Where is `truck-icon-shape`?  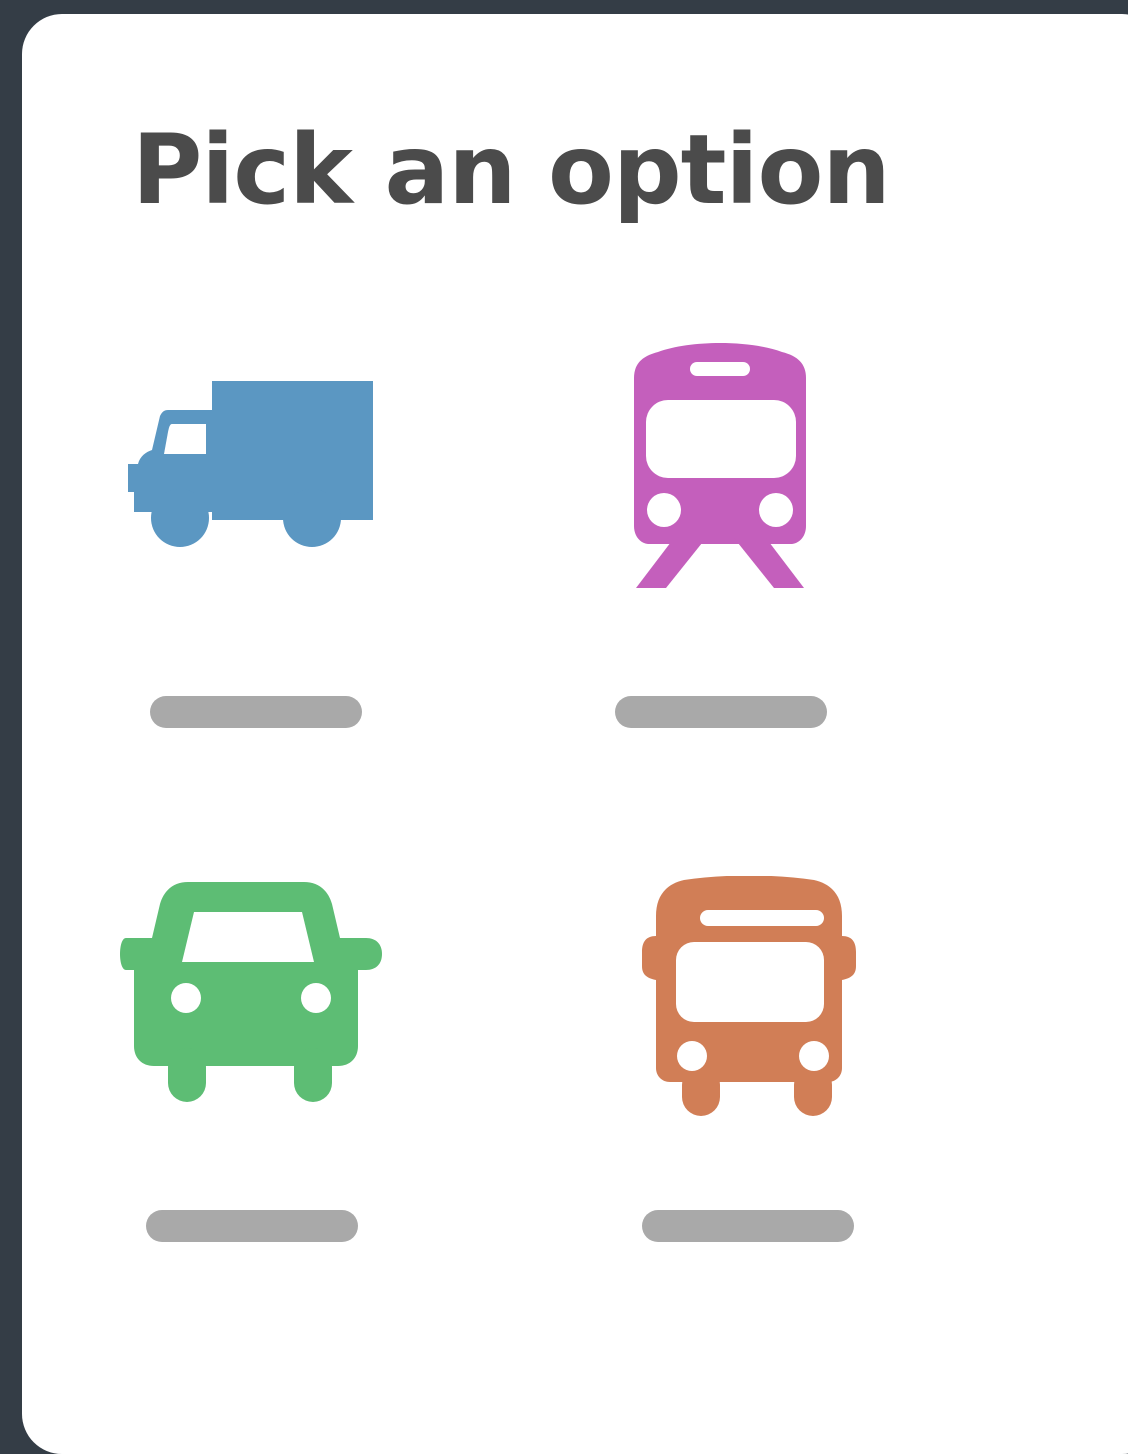 truck-icon-shape is located at coordinates (250, 464).